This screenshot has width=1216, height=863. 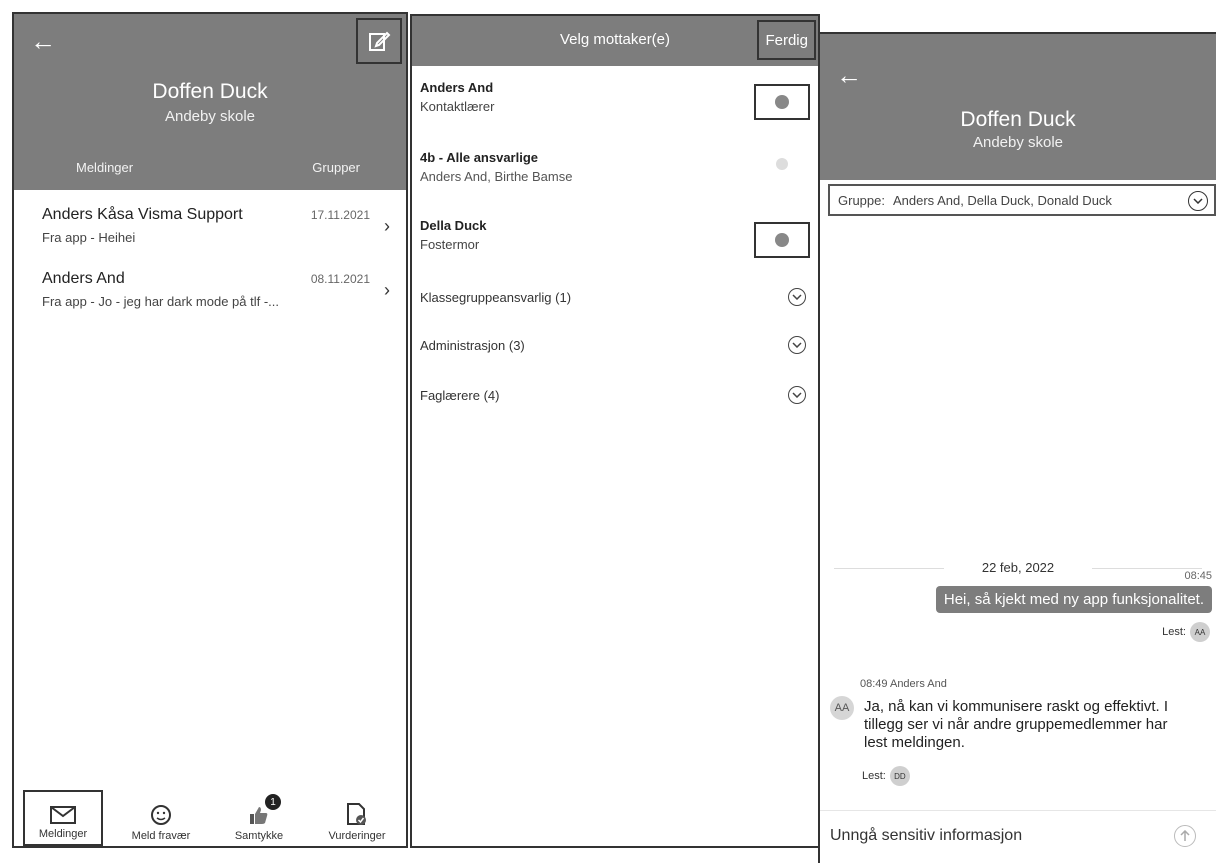 I want to click on arrow-up-icon, so click(x=1185, y=835).